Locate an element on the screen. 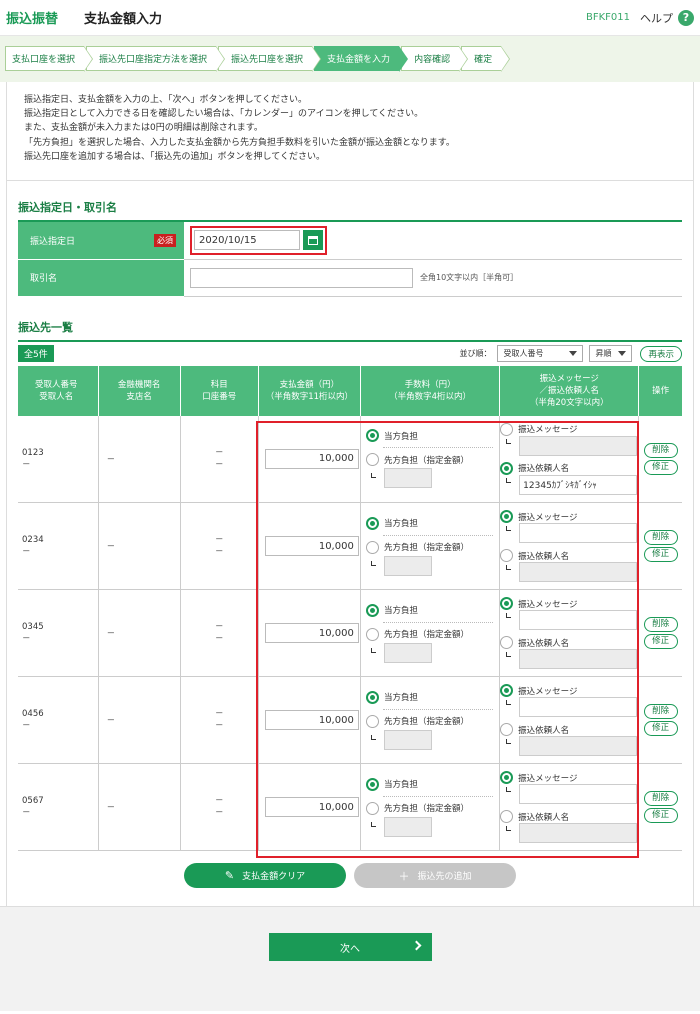 This screenshot has width=700, height=1014. list-section-title: 振込先一覧 is located at coordinates (350, 319).